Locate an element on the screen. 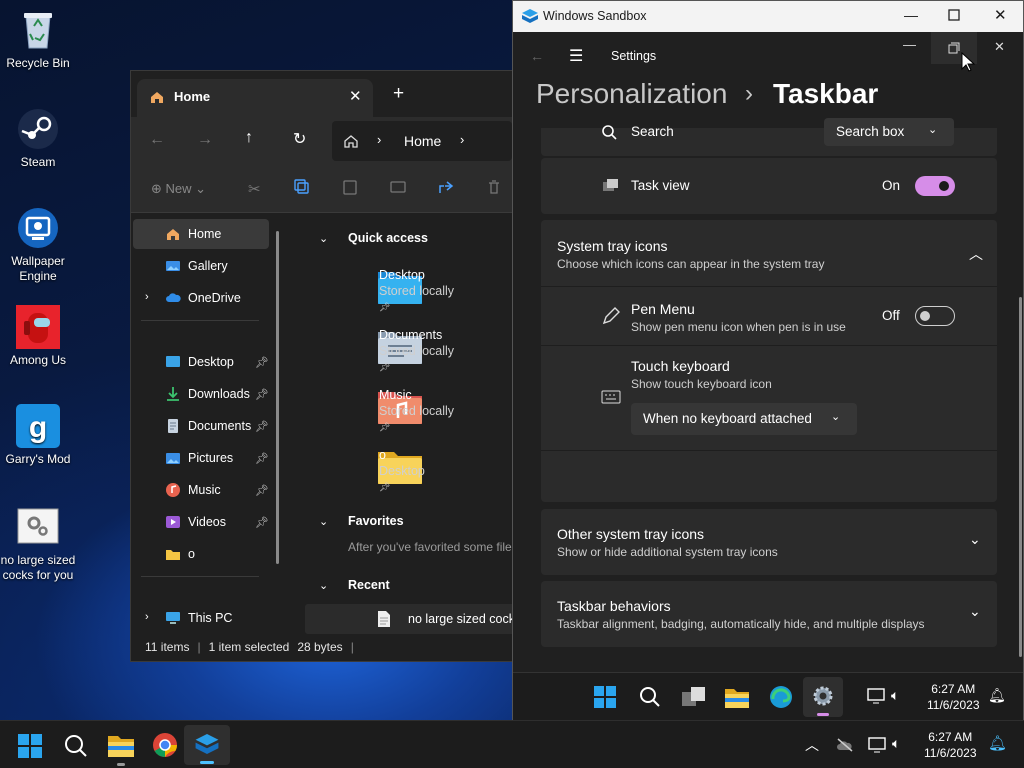 This screenshot has width=1024, height=768. nav-item-documents: Documents 📌︎ is located at coordinates (201, 426).